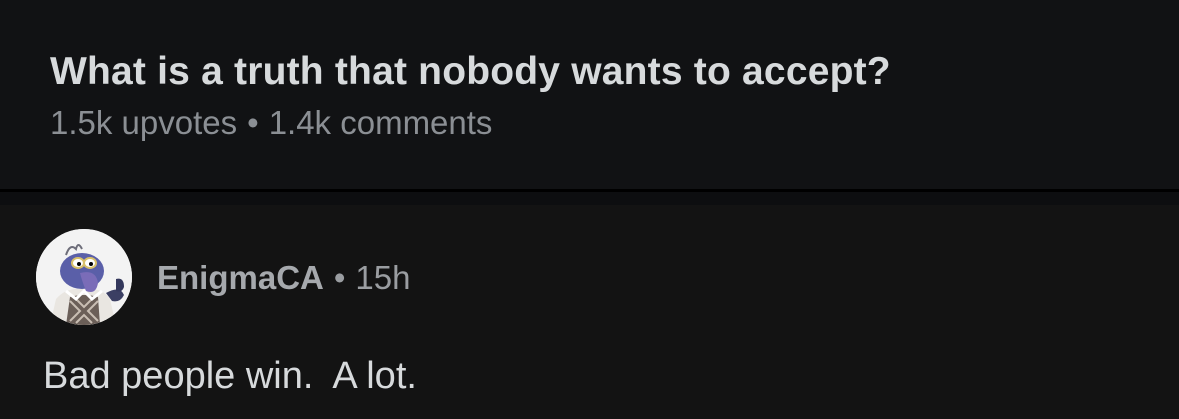 This screenshot has width=1179, height=419. Describe the element at coordinates (381, 122) in the screenshot. I see `comment-count: 1.4k comments` at that location.